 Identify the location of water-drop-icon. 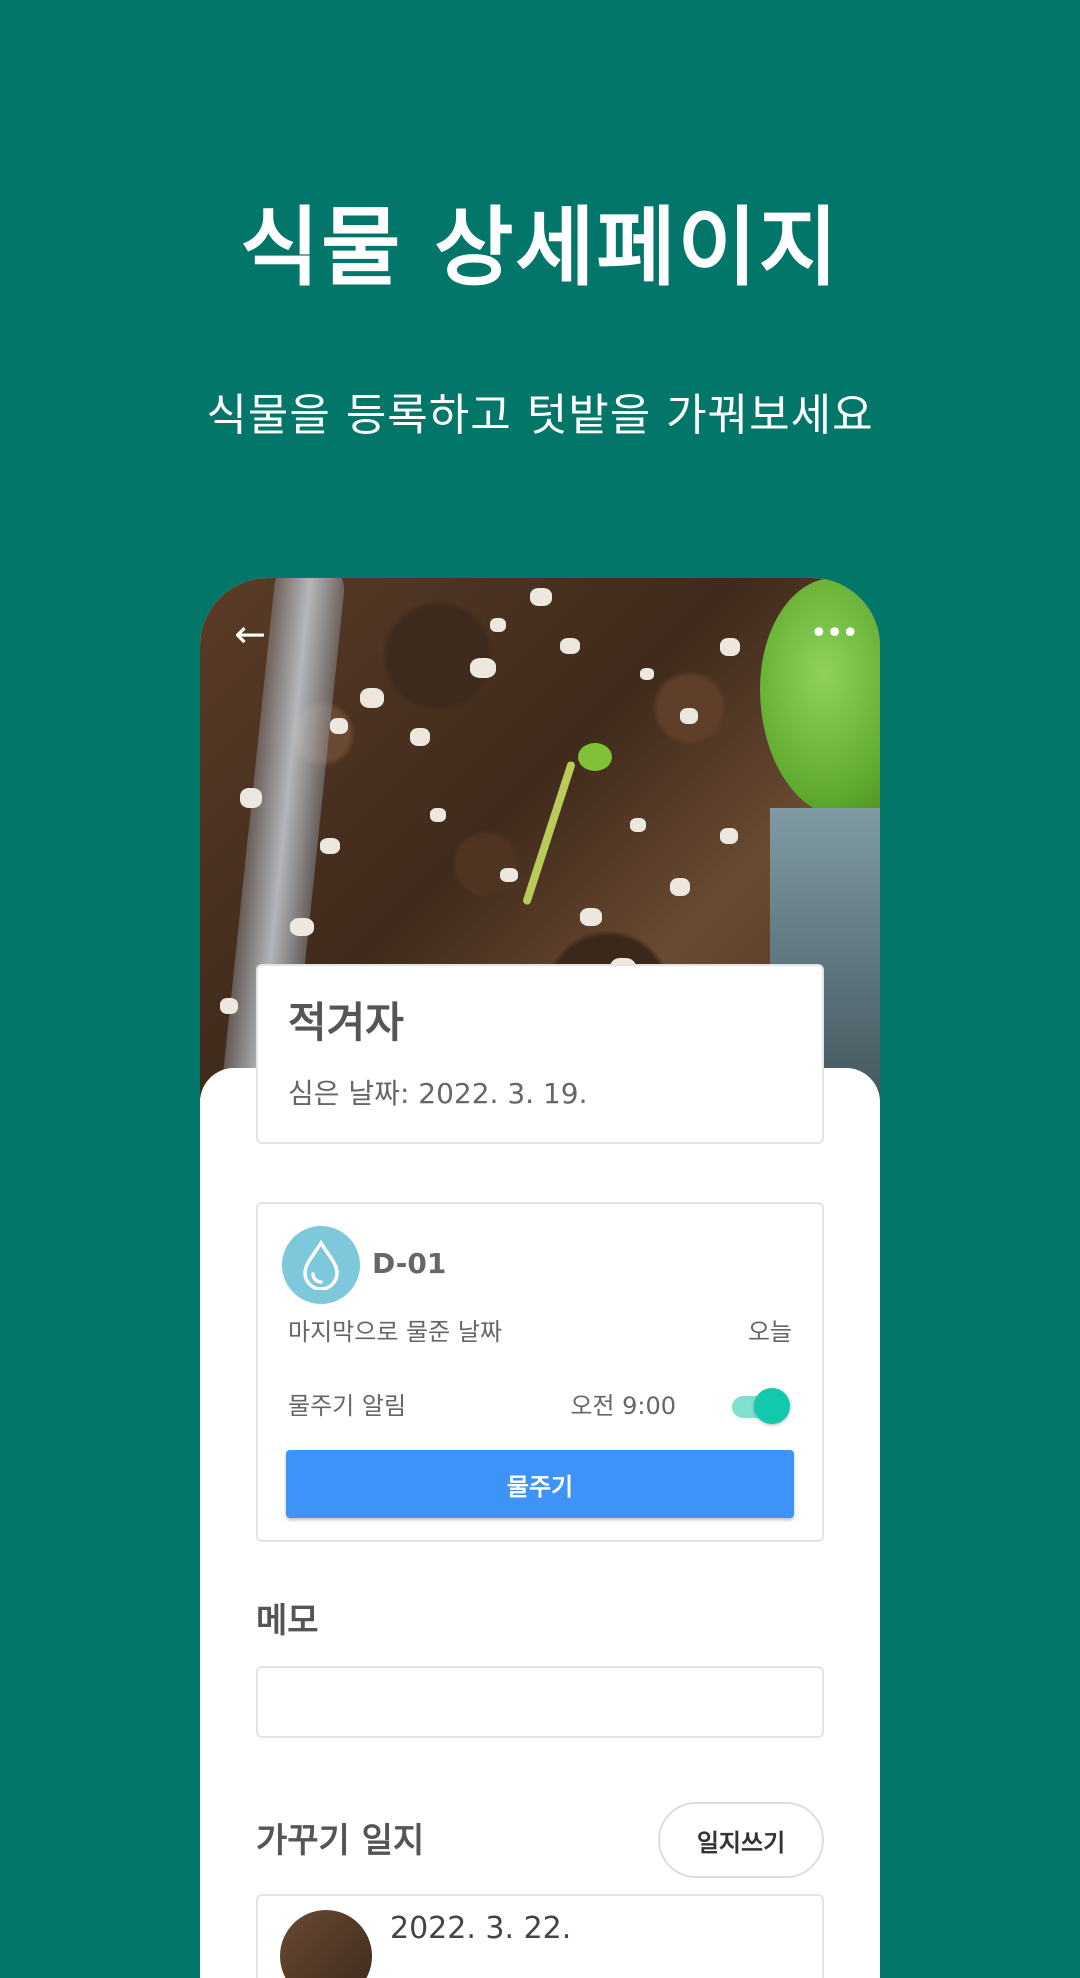
(321, 1265).